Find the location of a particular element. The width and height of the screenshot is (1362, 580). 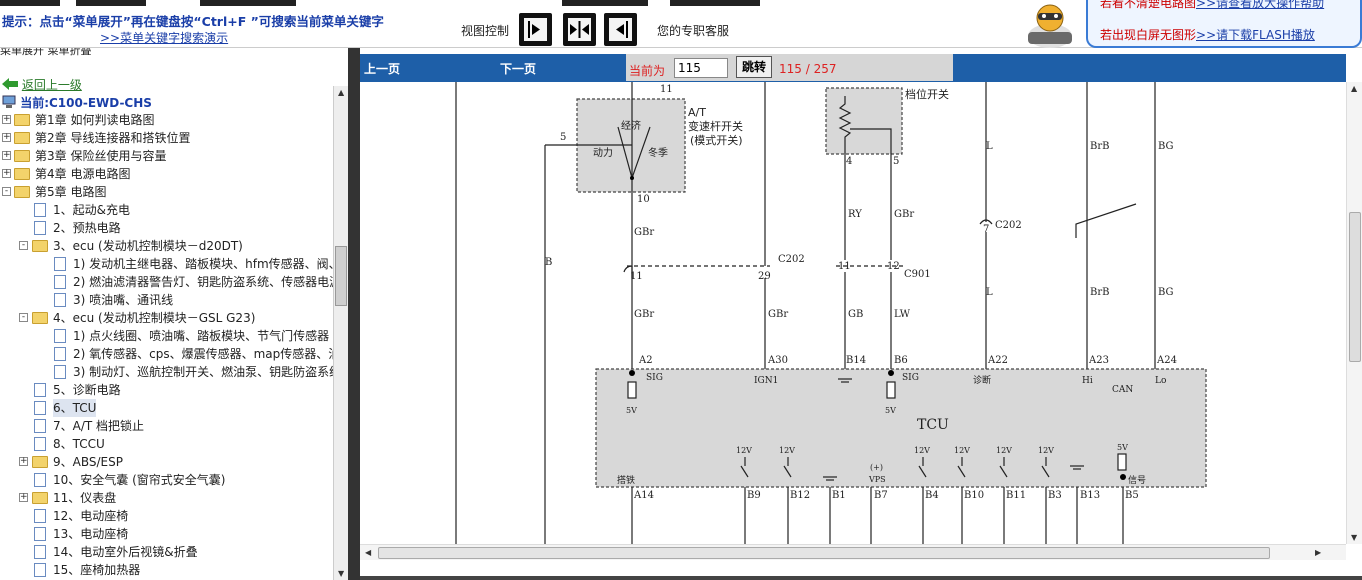

search-demo-link: >>菜单关键字搜索演示 is located at coordinates (164, 37).